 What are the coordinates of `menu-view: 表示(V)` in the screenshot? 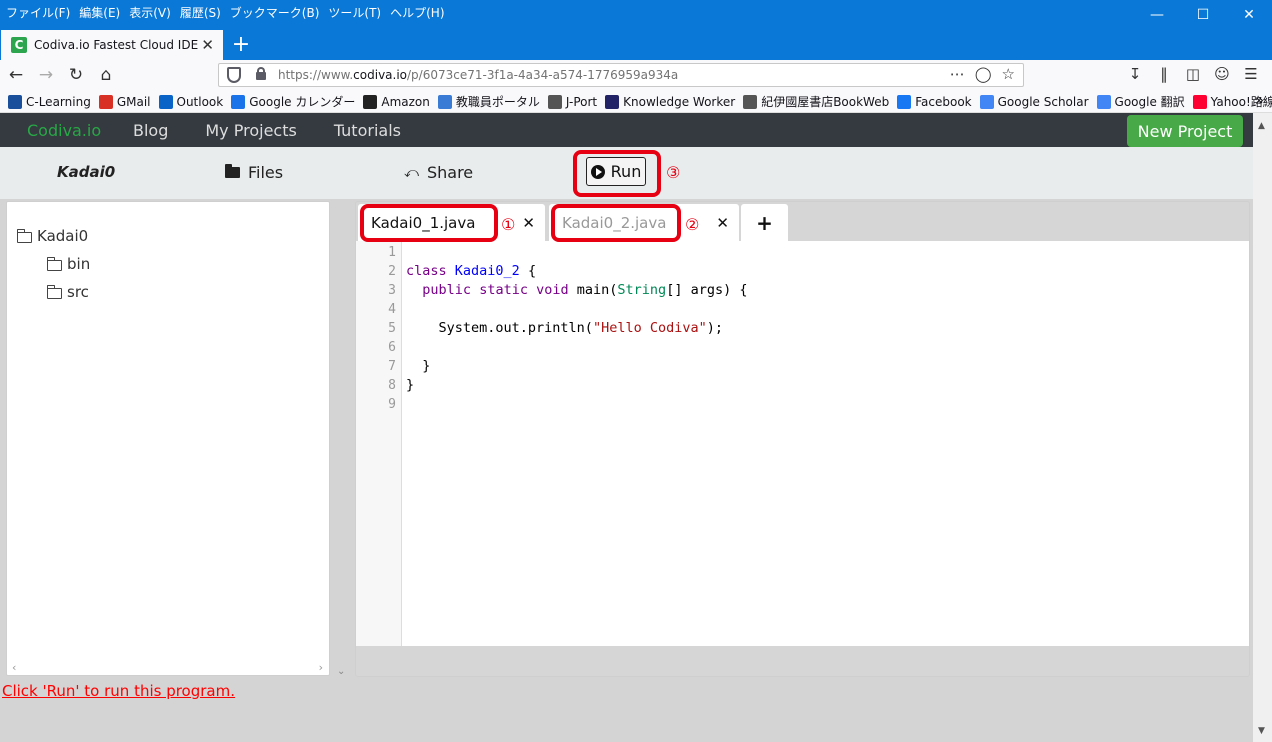 It's located at (150, 12).